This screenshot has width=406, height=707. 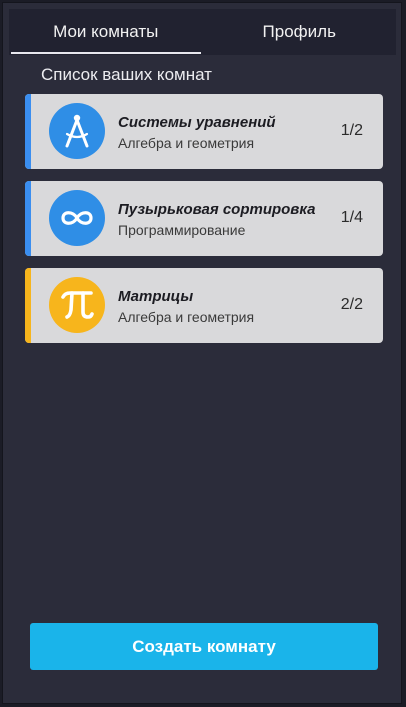 What do you see at coordinates (351, 217) in the screenshot?
I see `room-participant-count: 1/4` at bounding box center [351, 217].